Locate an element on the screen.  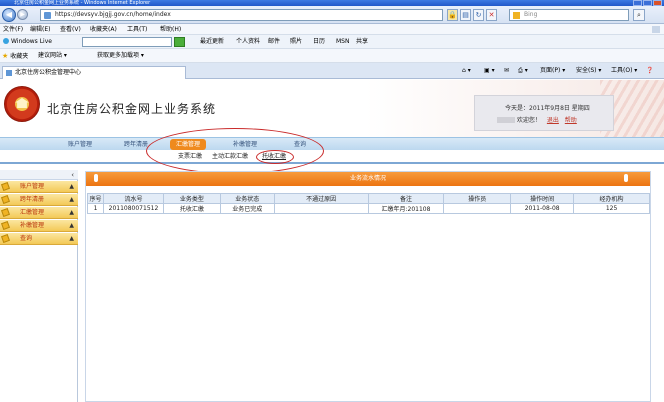
help-icon: ❓ is located at coordinates (649, 71).